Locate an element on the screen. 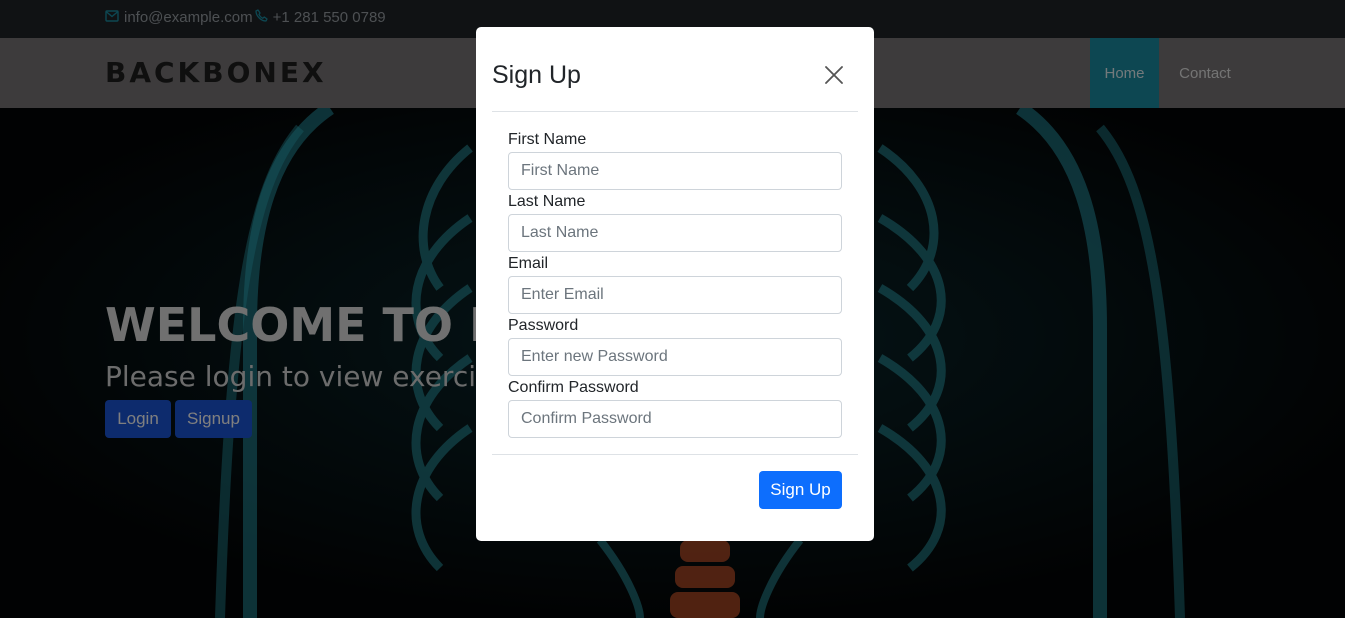 This screenshot has height=618, width=1345. modal-title: Sign Up is located at coordinates (536, 75).